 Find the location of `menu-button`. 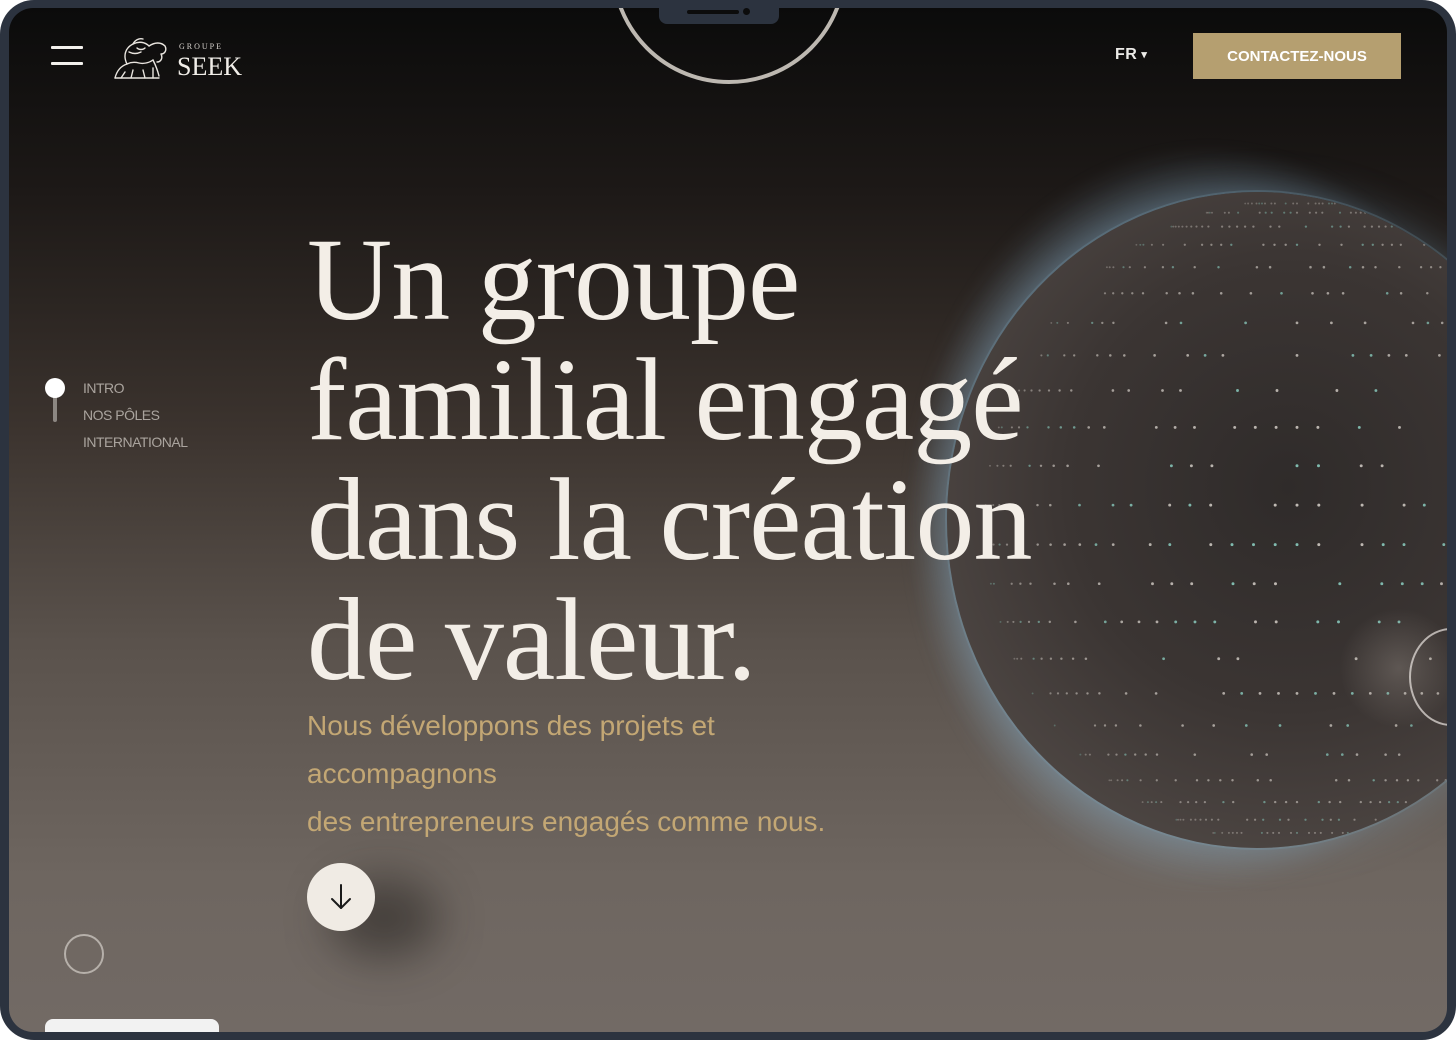

menu-button is located at coordinates (68, 57).